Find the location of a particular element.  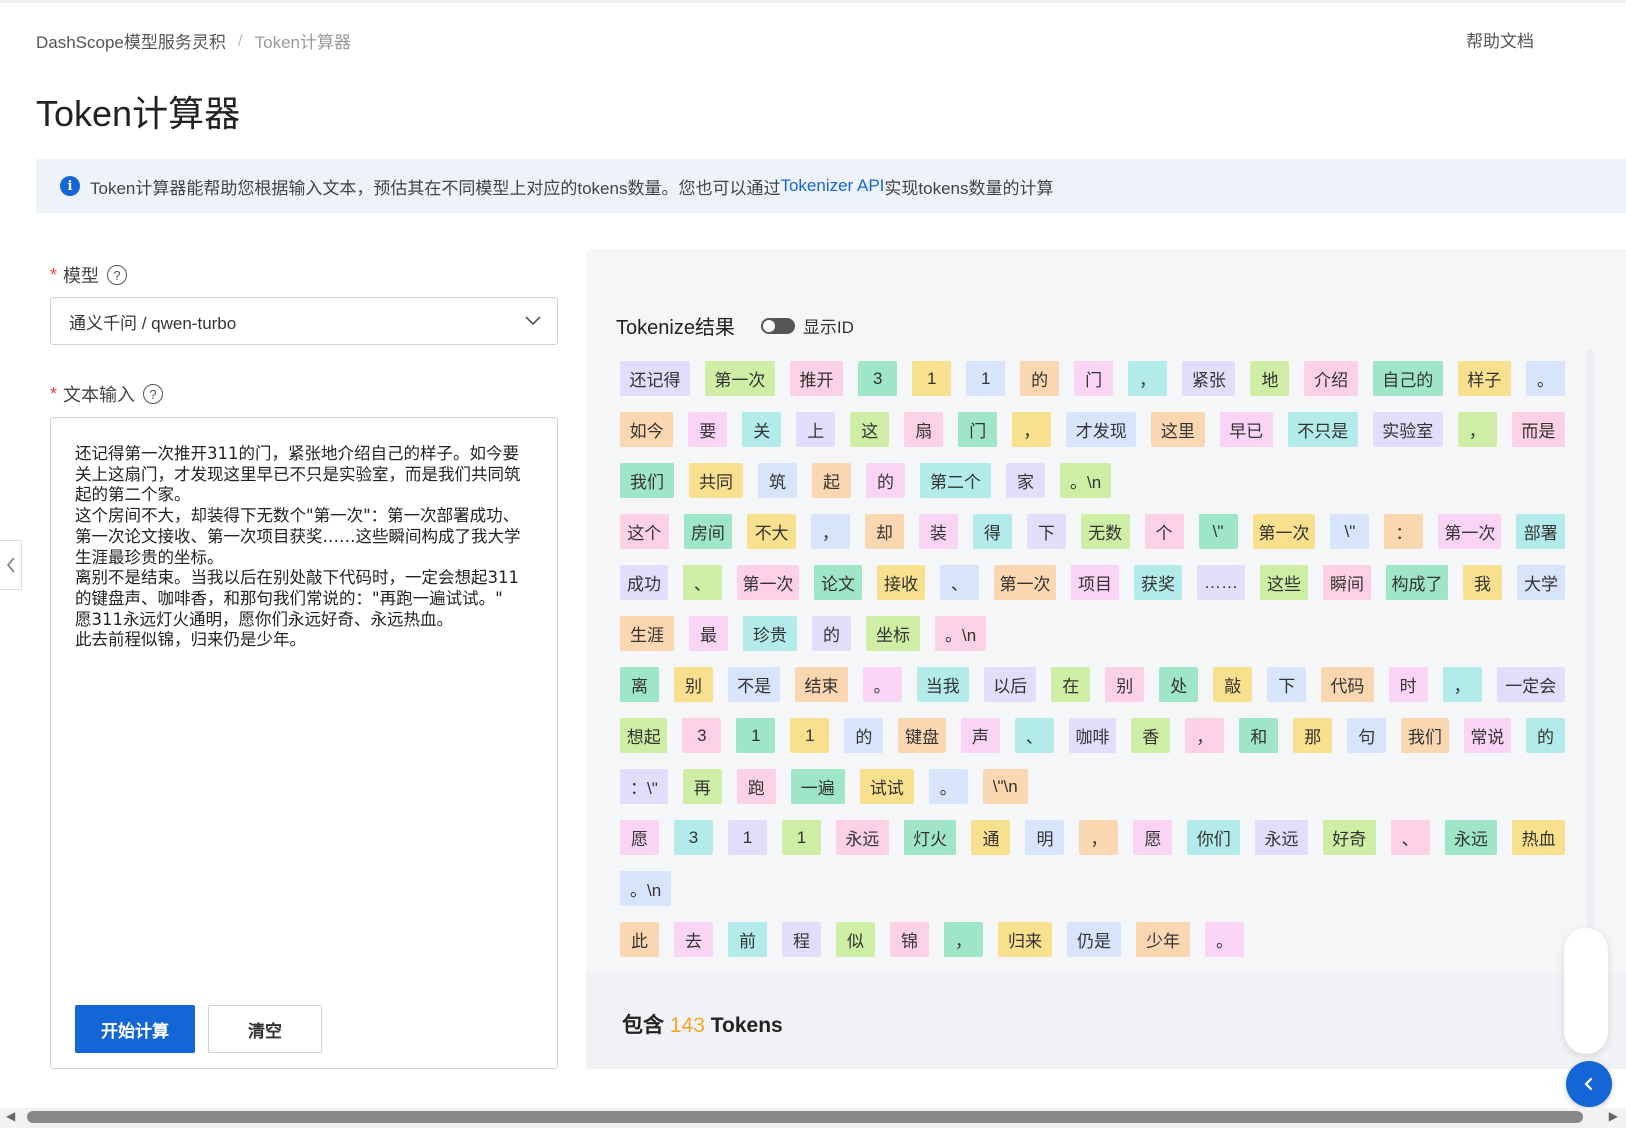

tokenizer-api-link: Tokenizer API is located at coordinates (832, 186).